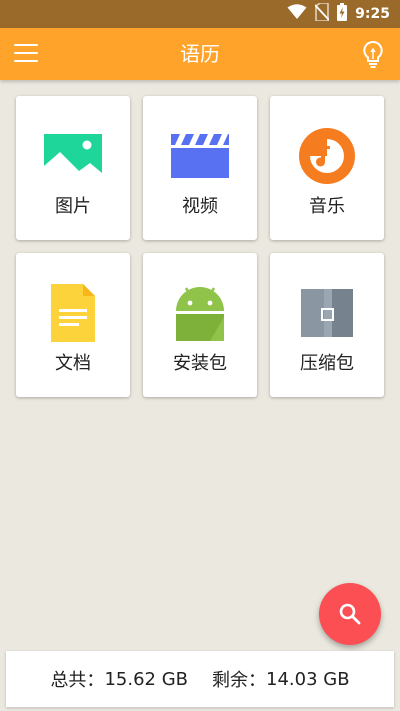  I want to click on storage-info: 总共： 15.62 GB 剩余： 14.03 GB, so click(200, 679).